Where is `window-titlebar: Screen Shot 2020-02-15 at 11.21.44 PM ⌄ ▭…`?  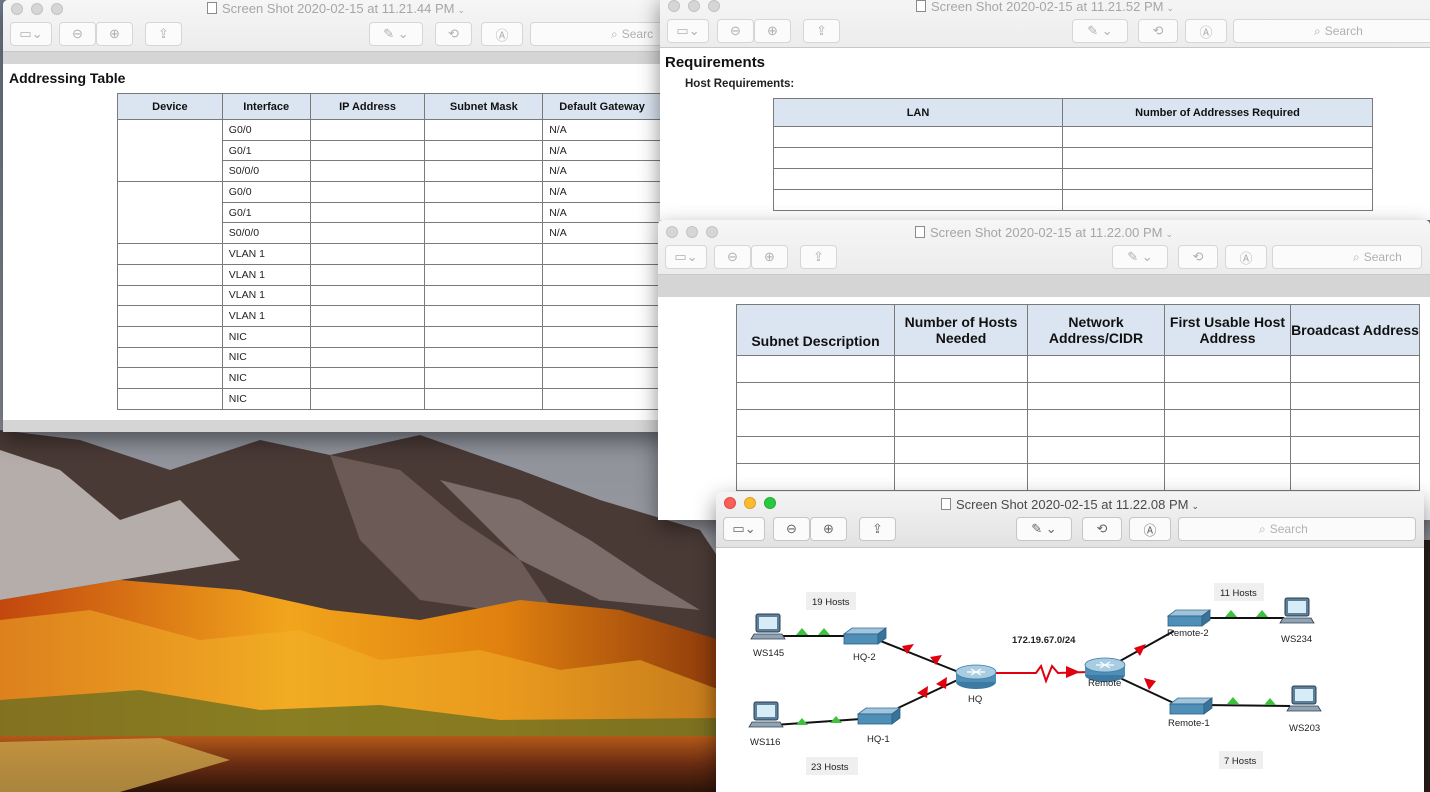 window-titlebar: Screen Shot 2020-02-15 at 11.21.44 PM ⌄ ▭… is located at coordinates (336, 26).